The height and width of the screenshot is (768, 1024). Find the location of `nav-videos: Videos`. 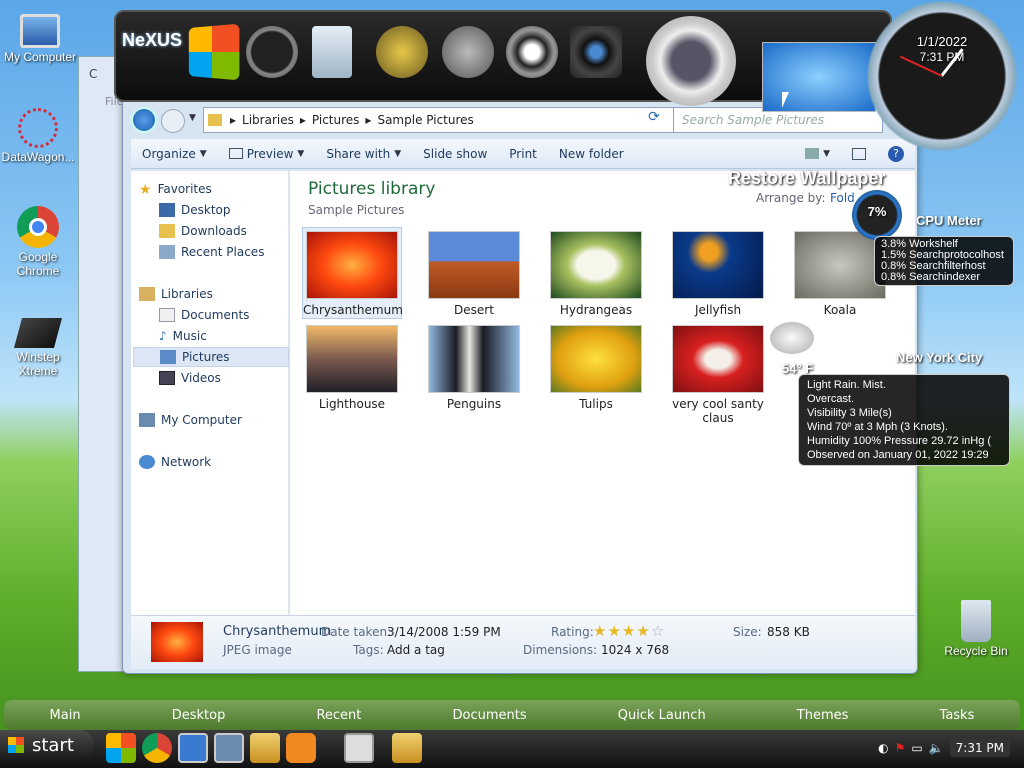

nav-videos: Videos is located at coordinates (233, 378).